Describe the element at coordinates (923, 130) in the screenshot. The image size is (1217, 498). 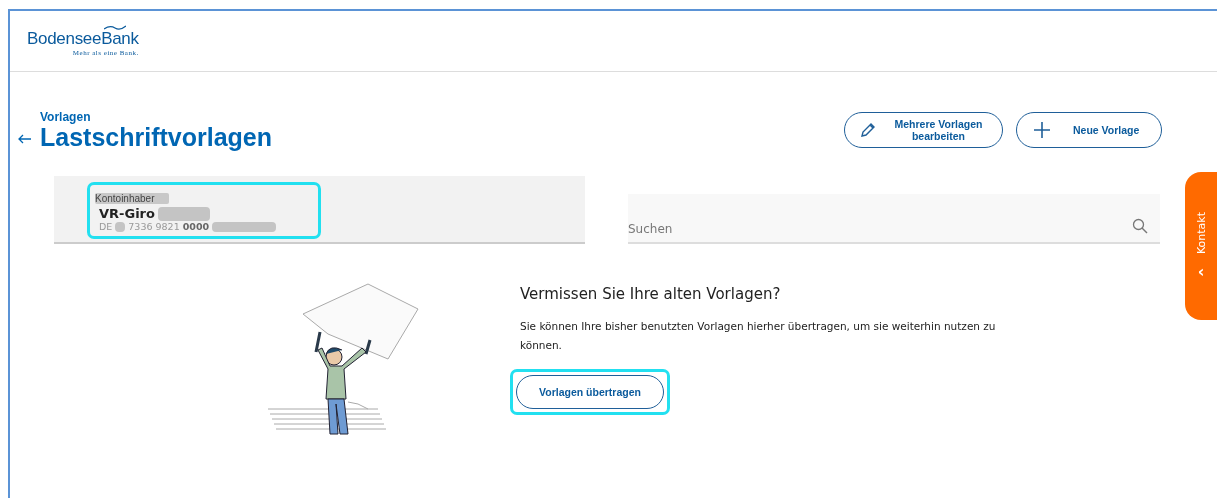
I see `edit-button: Mehrere Vorlagen bearbeiten` at that location.